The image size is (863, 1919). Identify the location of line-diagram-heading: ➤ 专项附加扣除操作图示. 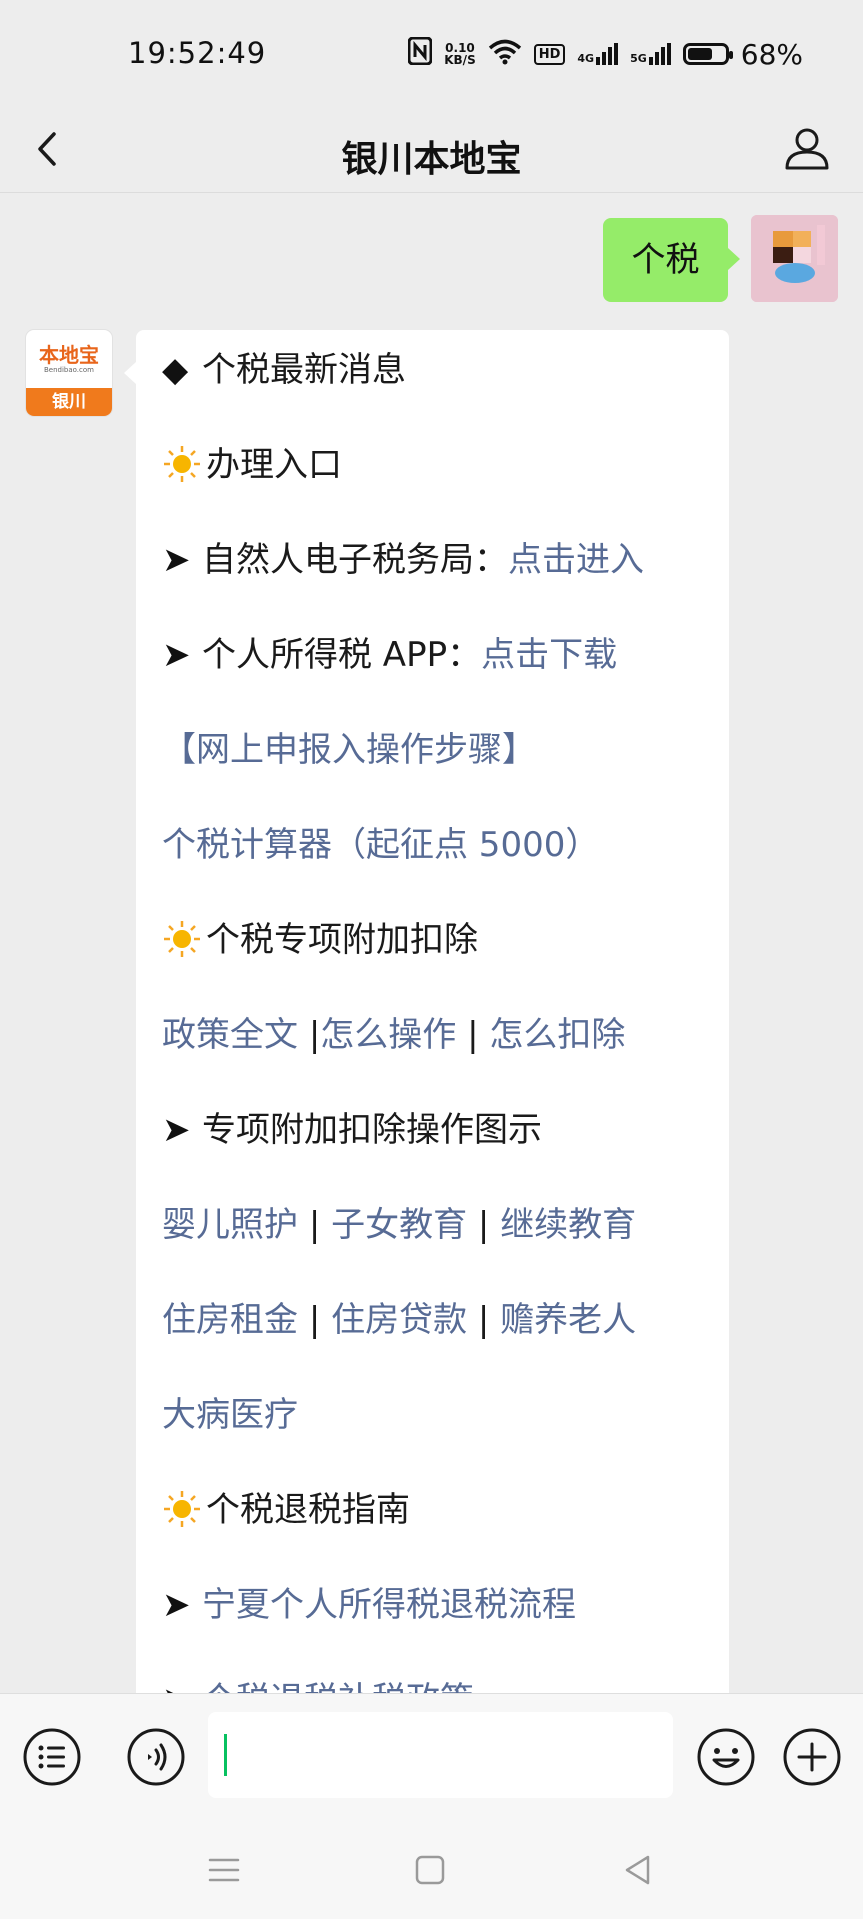
(352, 1130).